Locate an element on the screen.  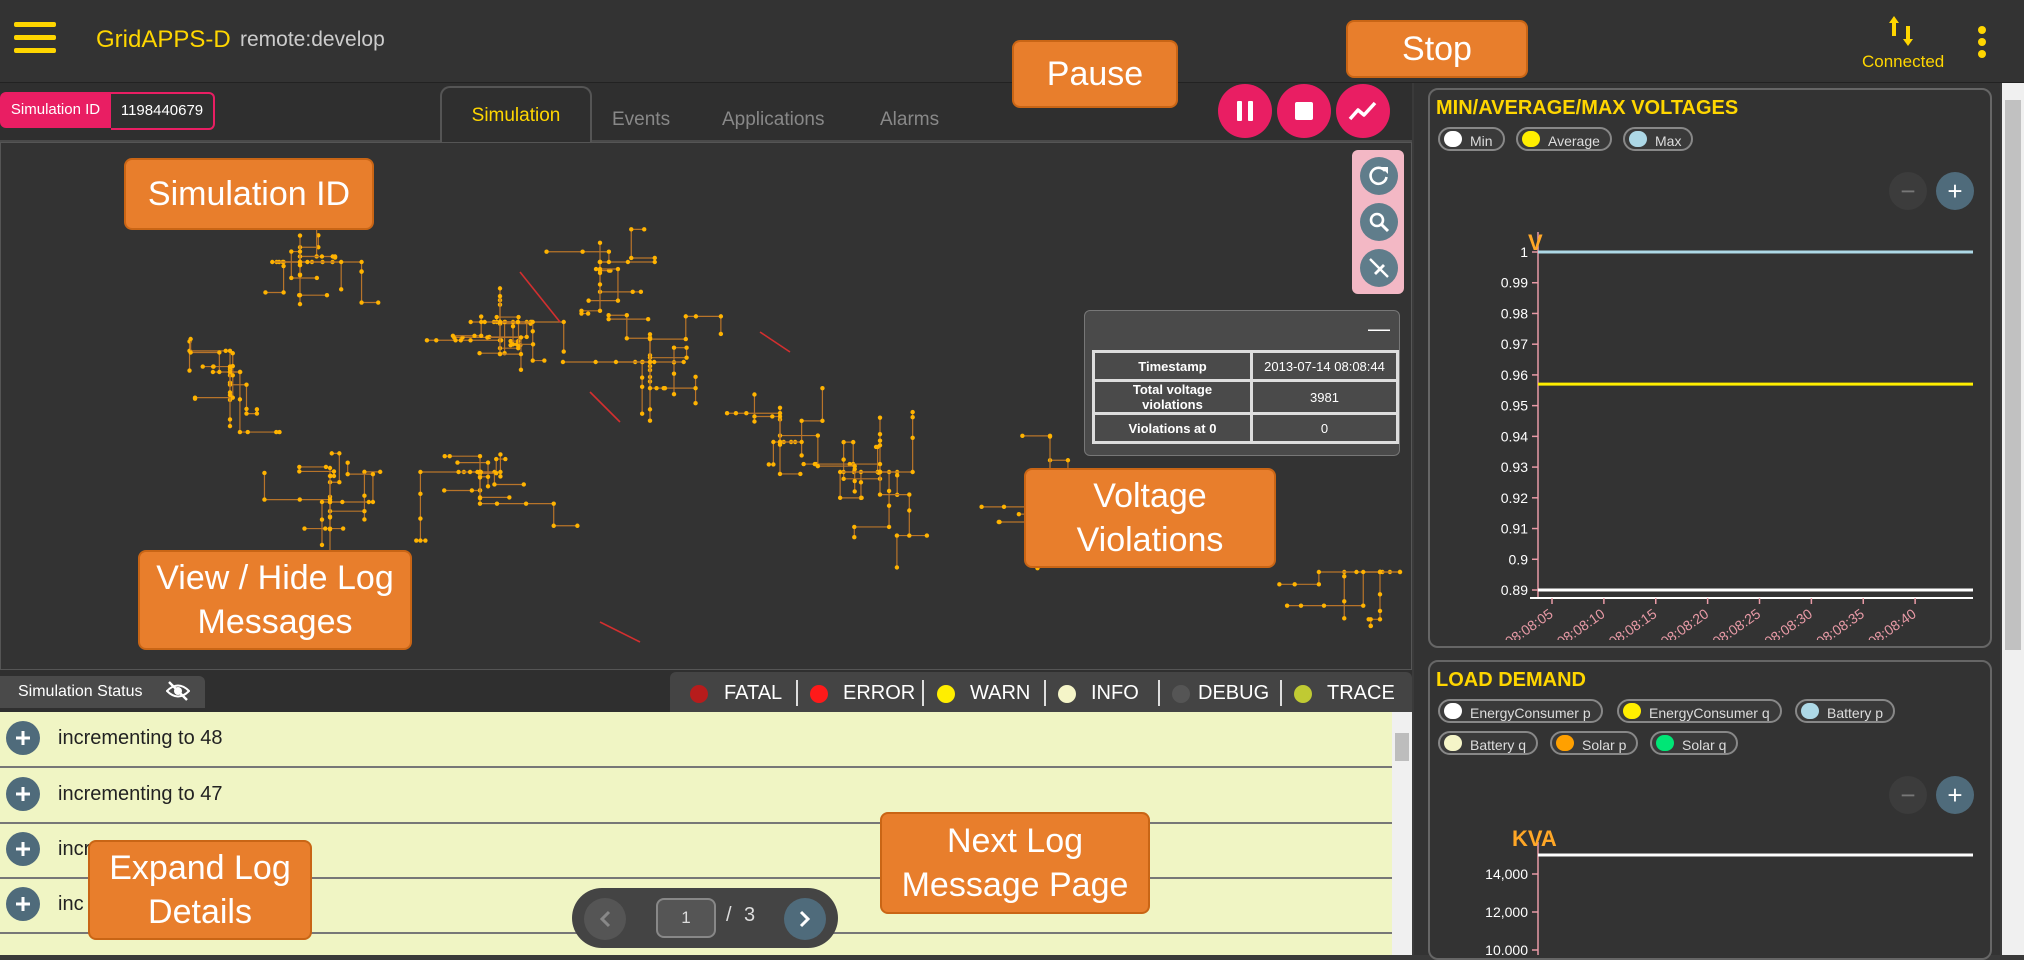
expand-log-details-callout: Expand Log Details is located at coordinates (200, 890).